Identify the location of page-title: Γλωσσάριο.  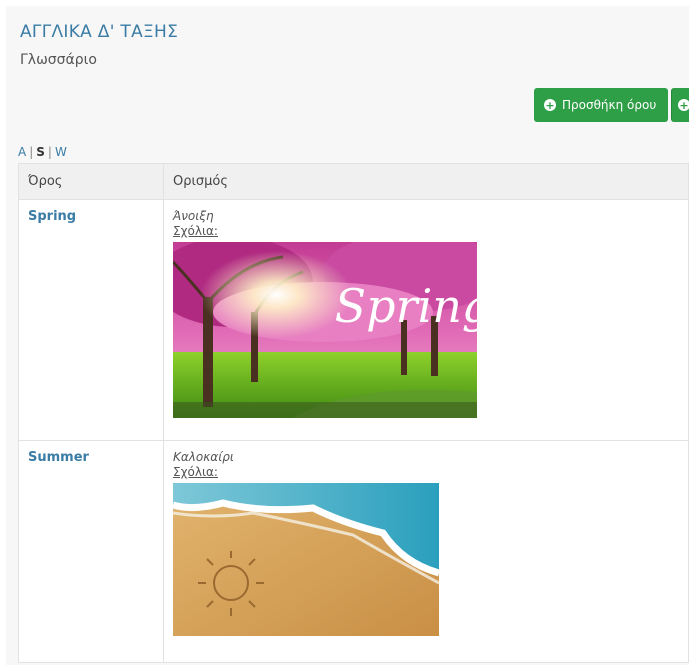
(58, 60).